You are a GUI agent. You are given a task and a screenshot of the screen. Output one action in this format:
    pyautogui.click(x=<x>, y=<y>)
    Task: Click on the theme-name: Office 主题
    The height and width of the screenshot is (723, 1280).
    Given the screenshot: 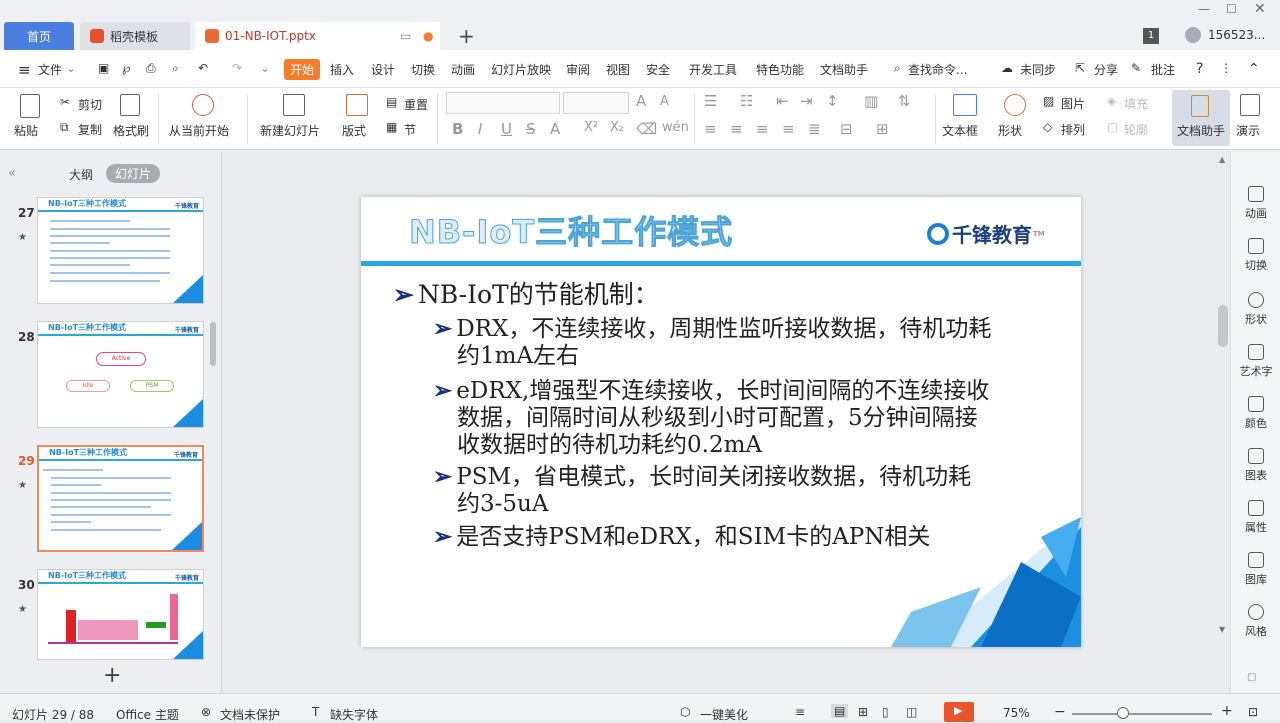 What is the action you would take?
    pyautogui.click(x=147, y=714)
    